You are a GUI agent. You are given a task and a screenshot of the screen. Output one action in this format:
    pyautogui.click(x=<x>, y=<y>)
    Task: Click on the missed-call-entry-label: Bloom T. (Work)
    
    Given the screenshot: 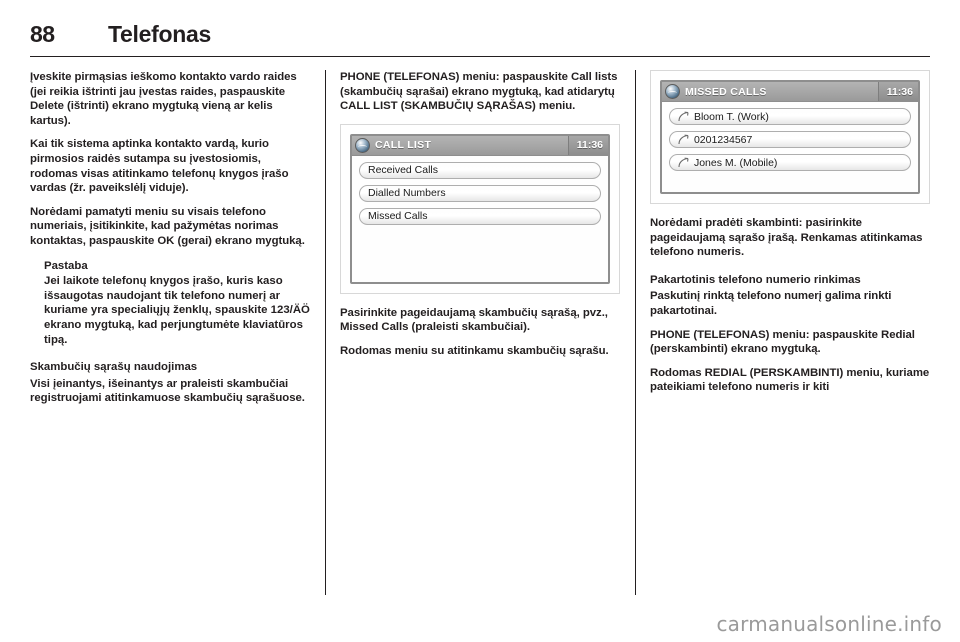 What is the action you would take?
    pyautogui.click(x=731, y=116)
    